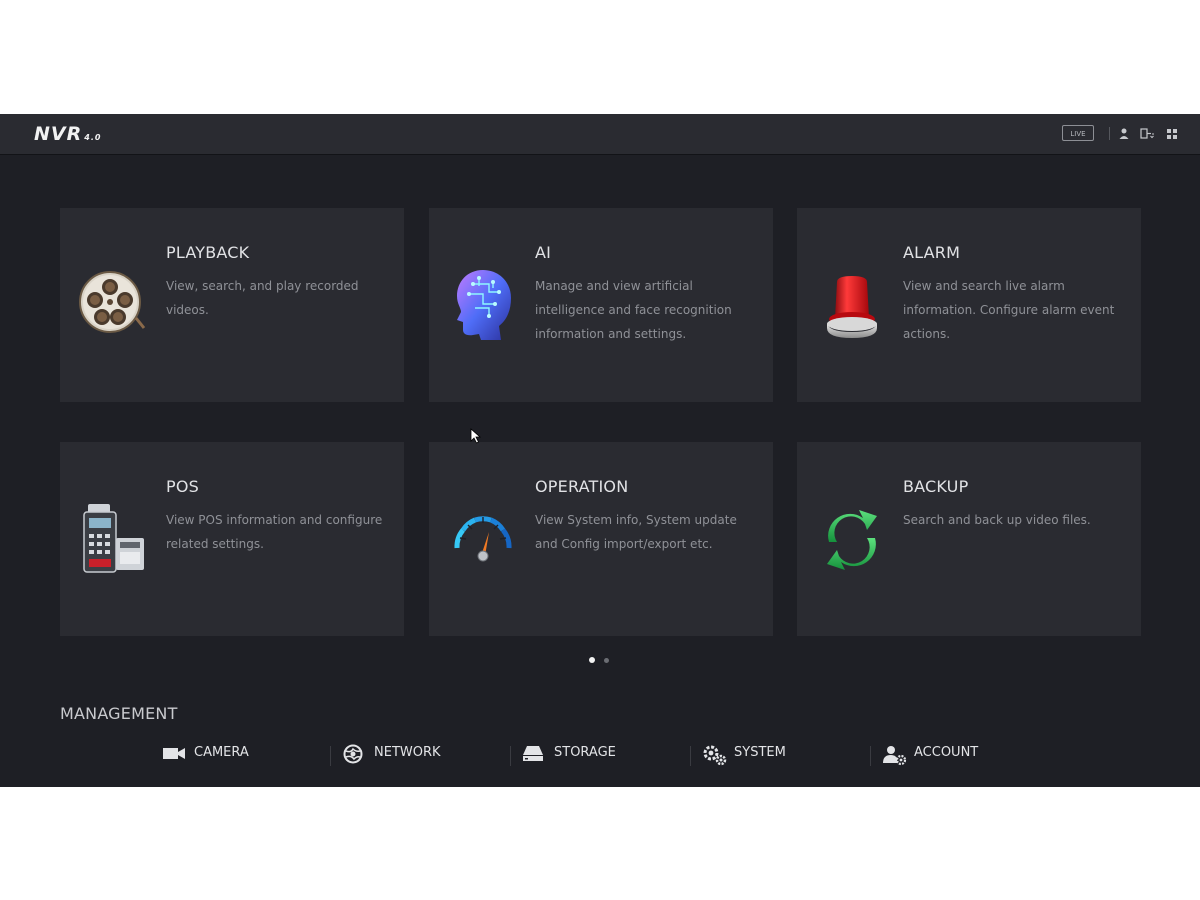 Image resolution: width=1200 pixels, height=900 pixels. I want to click on card-title: PLAYBACK, so click(208, 252).